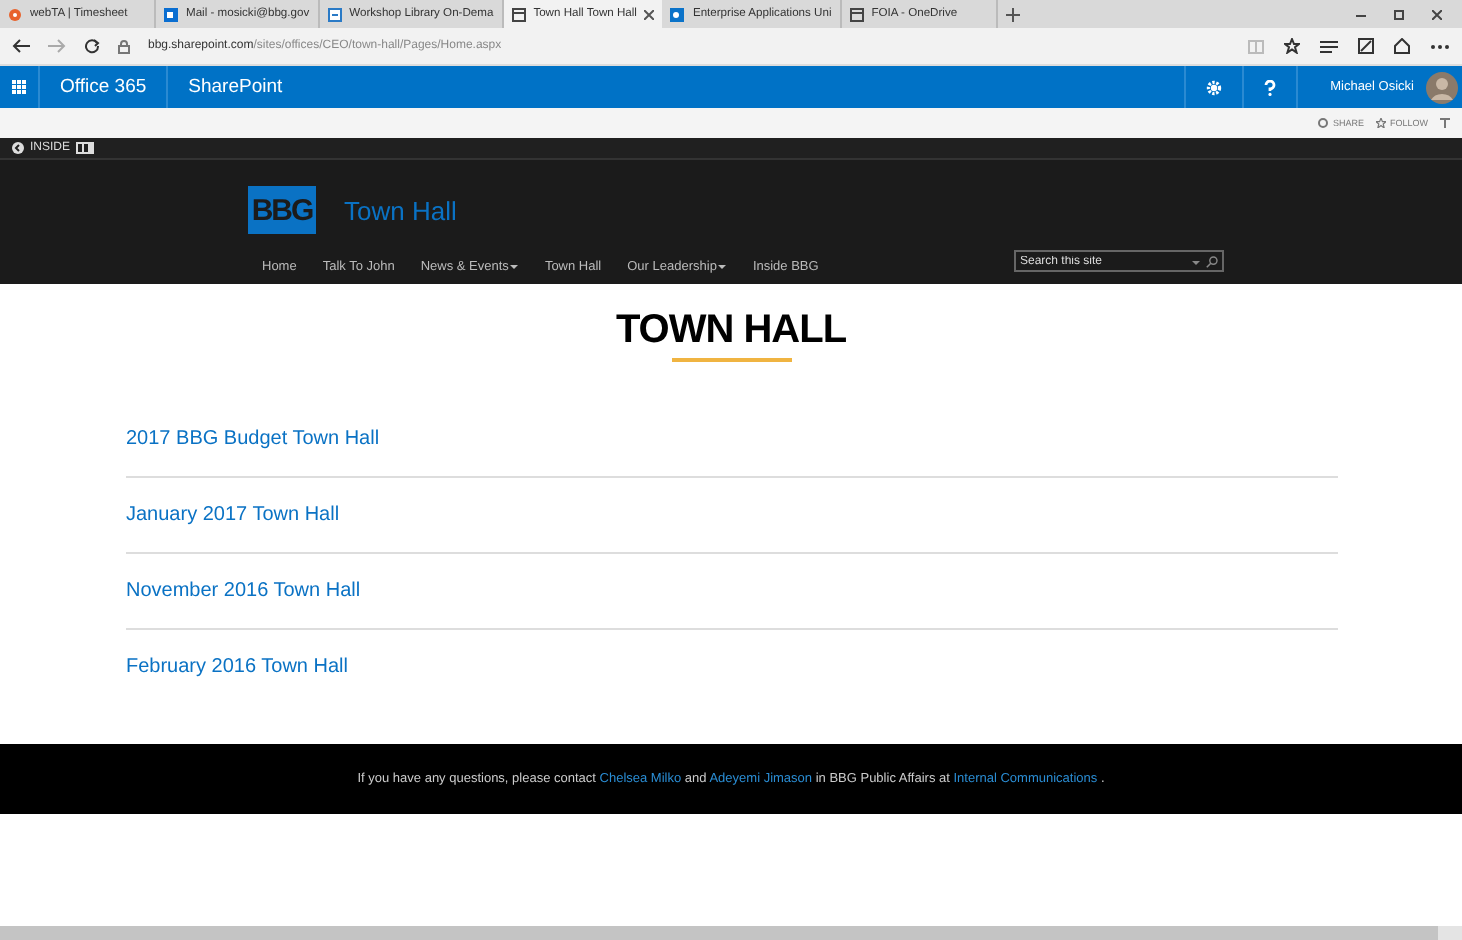 This screenshot has height=940, width=1462. Describe the element at coordinates (1329, 46) in the screenshot. I see `menu-icon` at that location.